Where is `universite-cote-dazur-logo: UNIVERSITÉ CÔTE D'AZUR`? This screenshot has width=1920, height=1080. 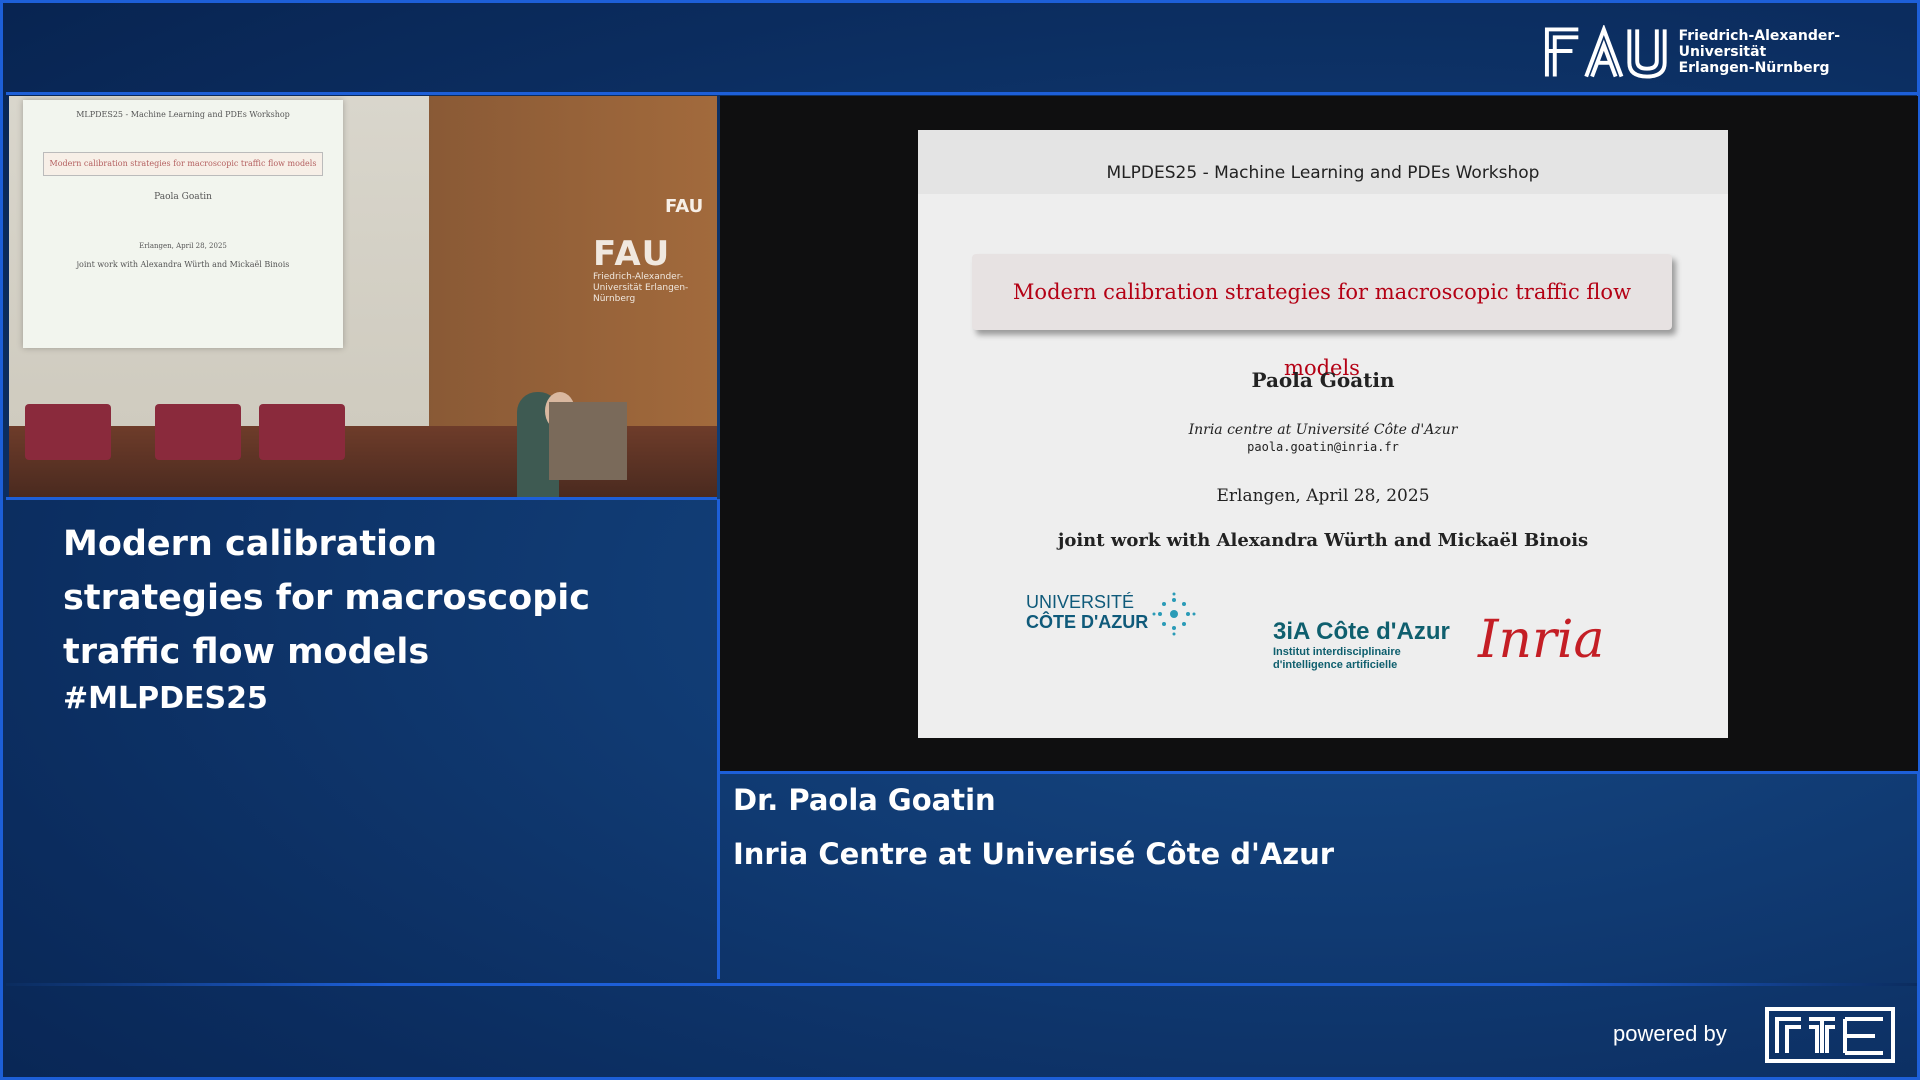 universite-cote-dazur-logo: UNIVERSITÉ CÔTE D'AZUR is located at coordinates (1111, 614).